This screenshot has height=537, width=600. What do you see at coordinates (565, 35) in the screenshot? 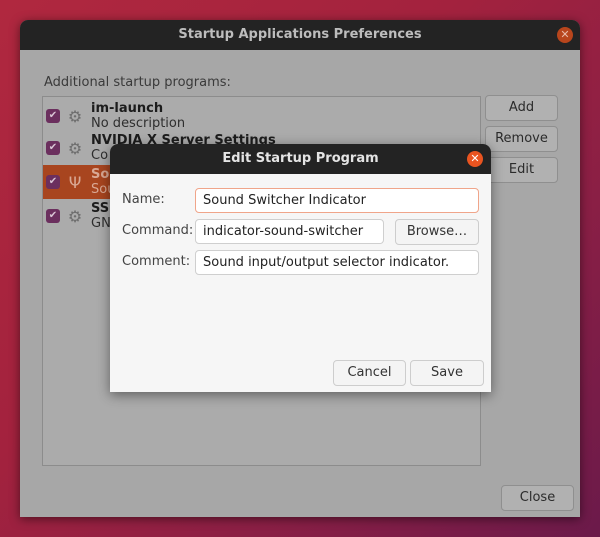
I see `close-window-icon: ✕` at bounding box center [565, 35].